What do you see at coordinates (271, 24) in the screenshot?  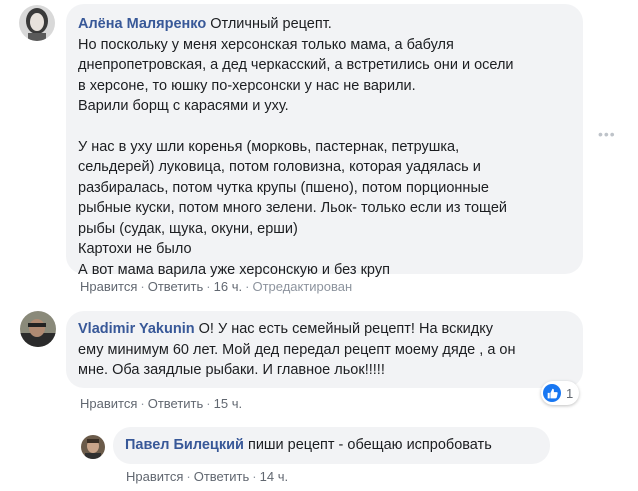 I see `comment-text-line: Отличный рецепт.` at bounding box center [271, 24].